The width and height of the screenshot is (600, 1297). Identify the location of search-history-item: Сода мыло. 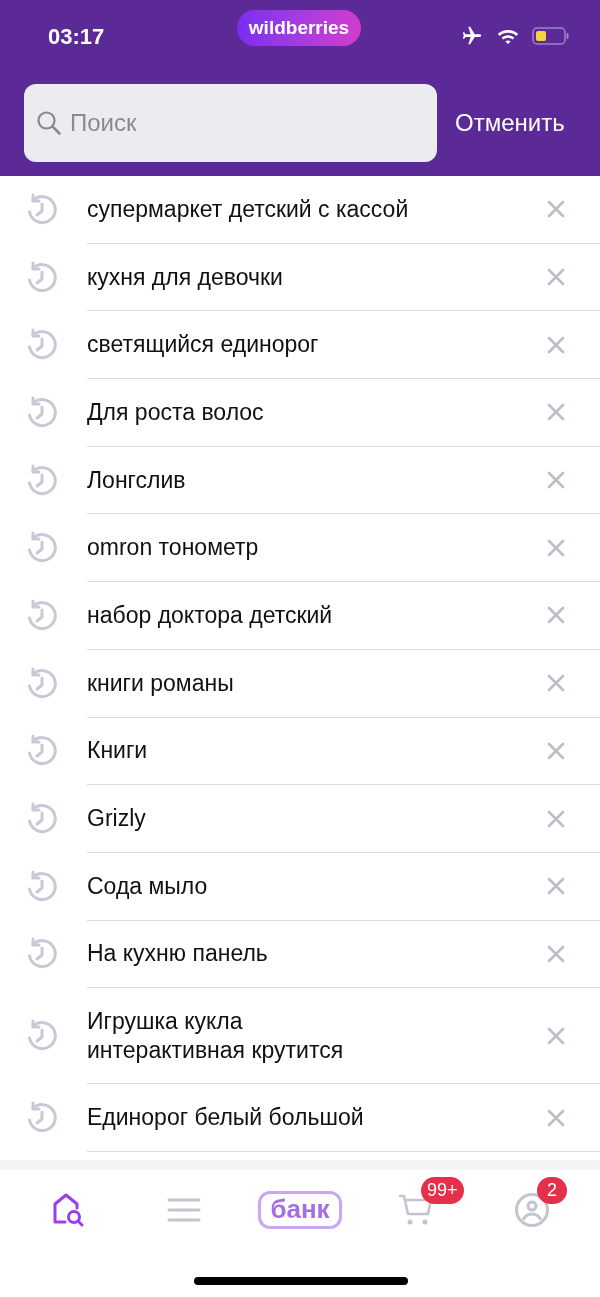
(311, 886).